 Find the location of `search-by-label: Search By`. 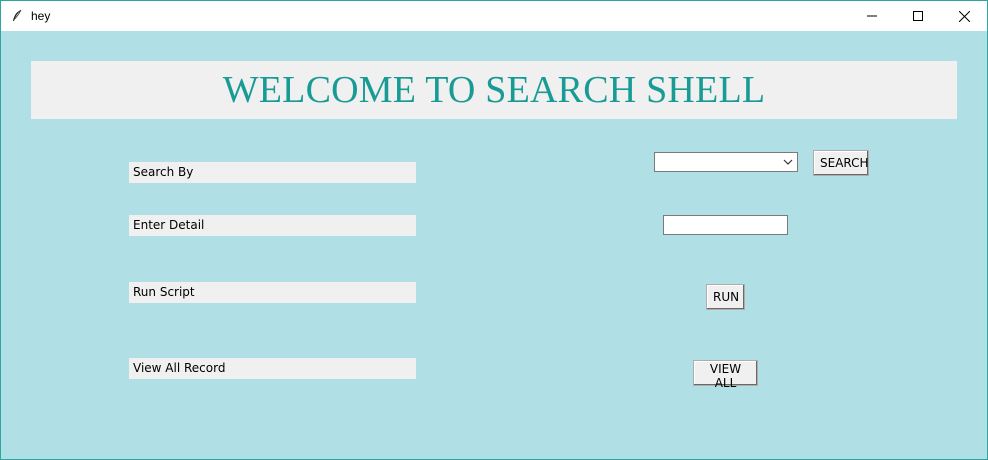

search-by-label: Search By is located at coordinates (272, 172).